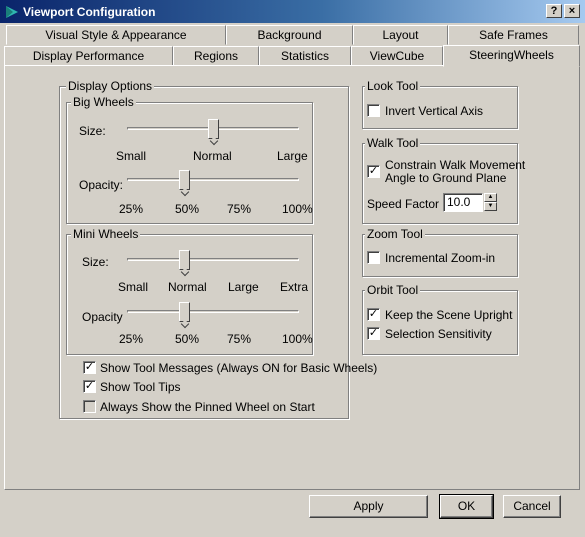 Image resolution: width=585 pixels, height=537 pixels. I want to click on tab-viewcube: ViewCube, so click(397, 56).